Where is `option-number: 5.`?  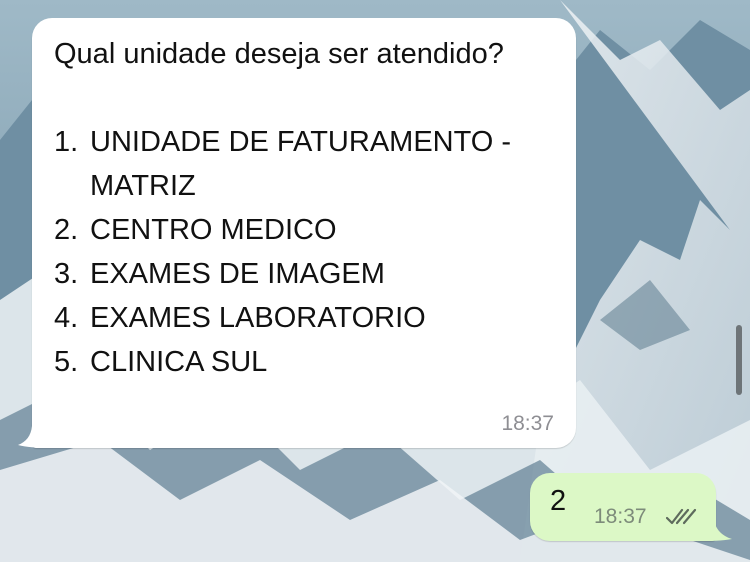 option-number: 5. is located at coordinates (66, 362).